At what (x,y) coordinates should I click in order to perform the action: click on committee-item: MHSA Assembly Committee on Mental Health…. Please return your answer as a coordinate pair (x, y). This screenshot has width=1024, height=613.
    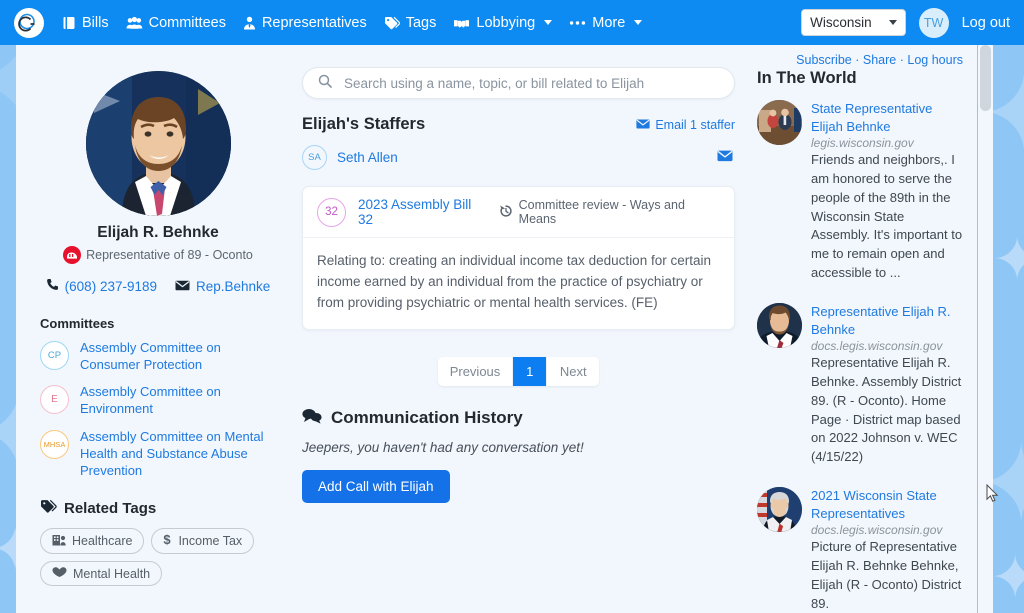
    Looking at the image, I should click on (158, 453).